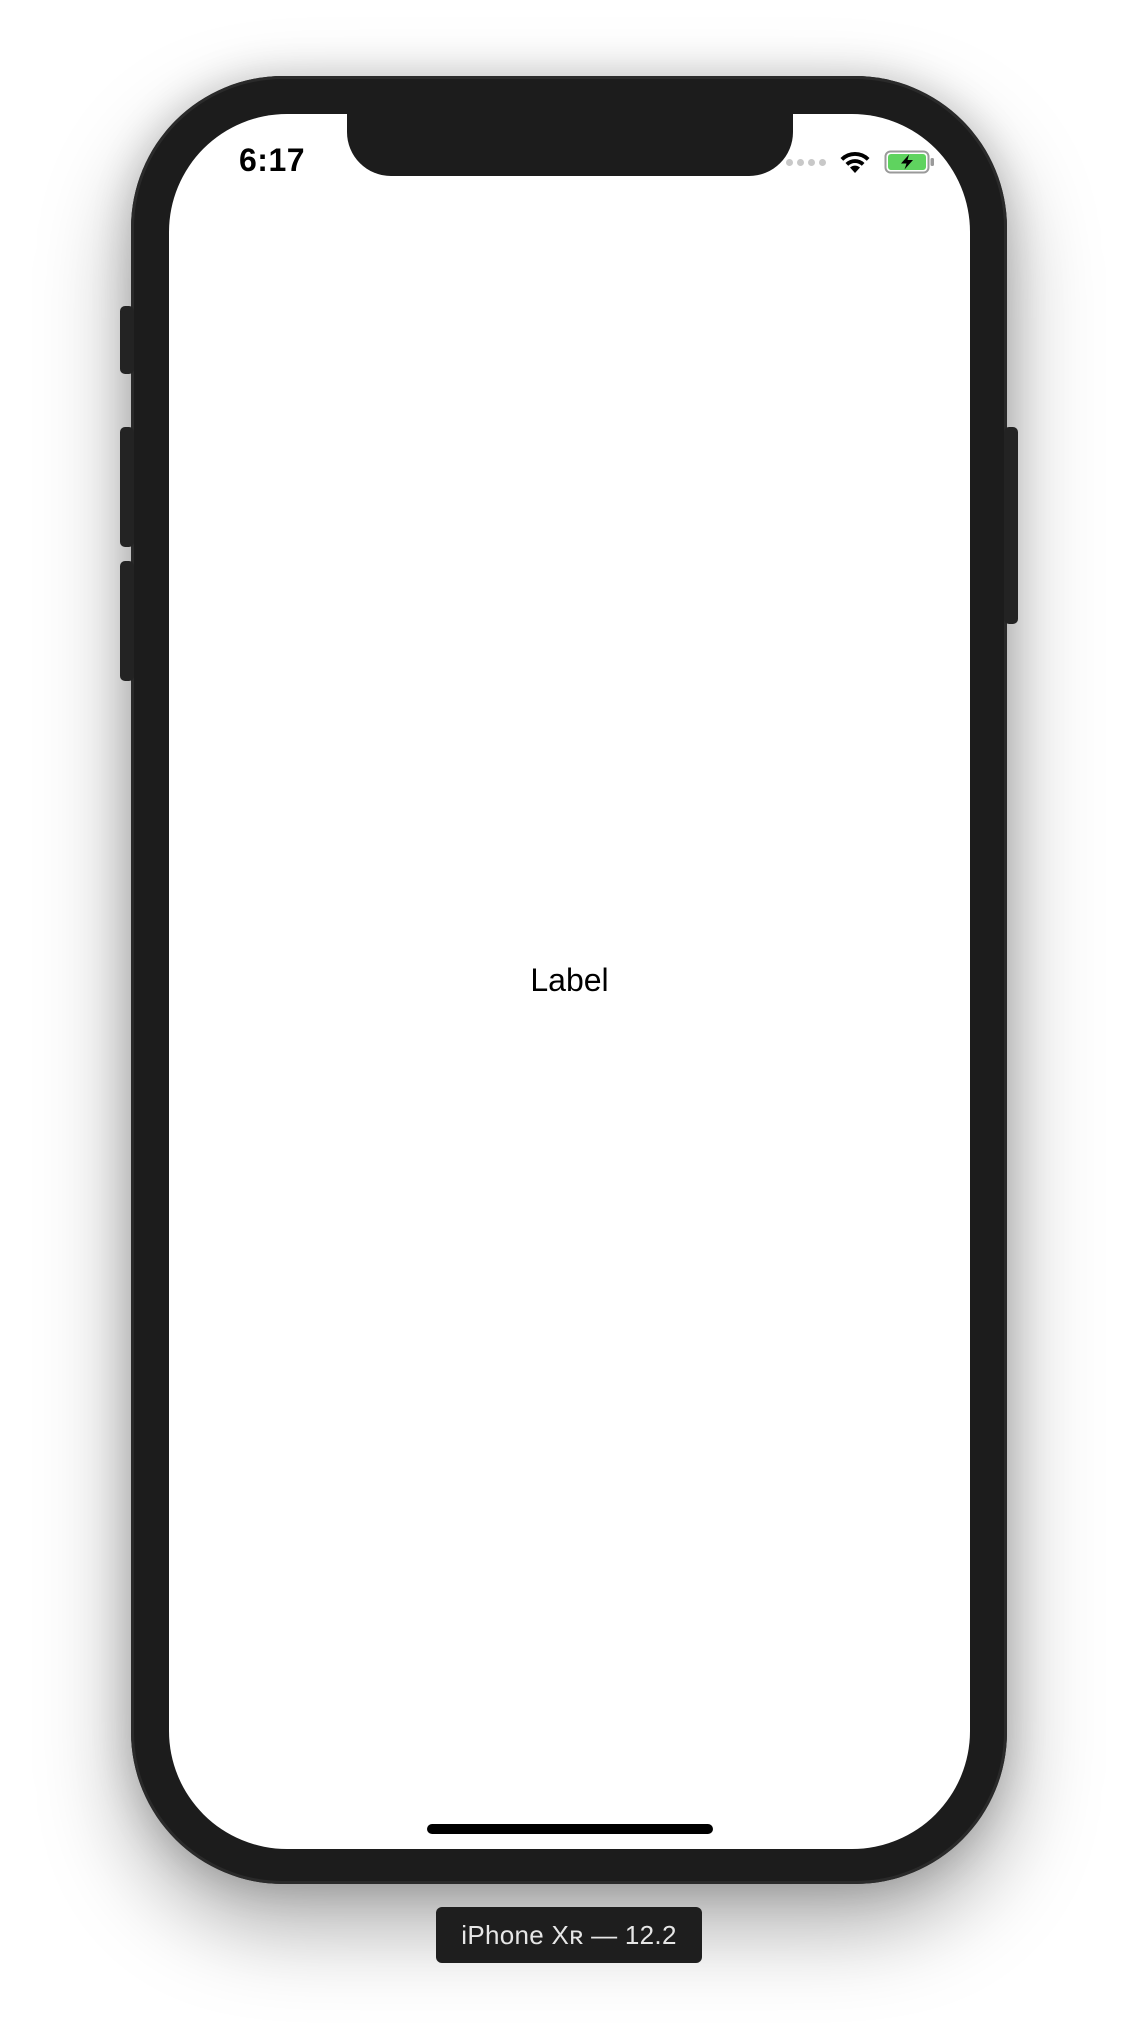 The width and height of the screenshot is (1138, 2034). Describe the element at coordinates (127, 487) in the screenshot. I see `volume-up-button` at that location.